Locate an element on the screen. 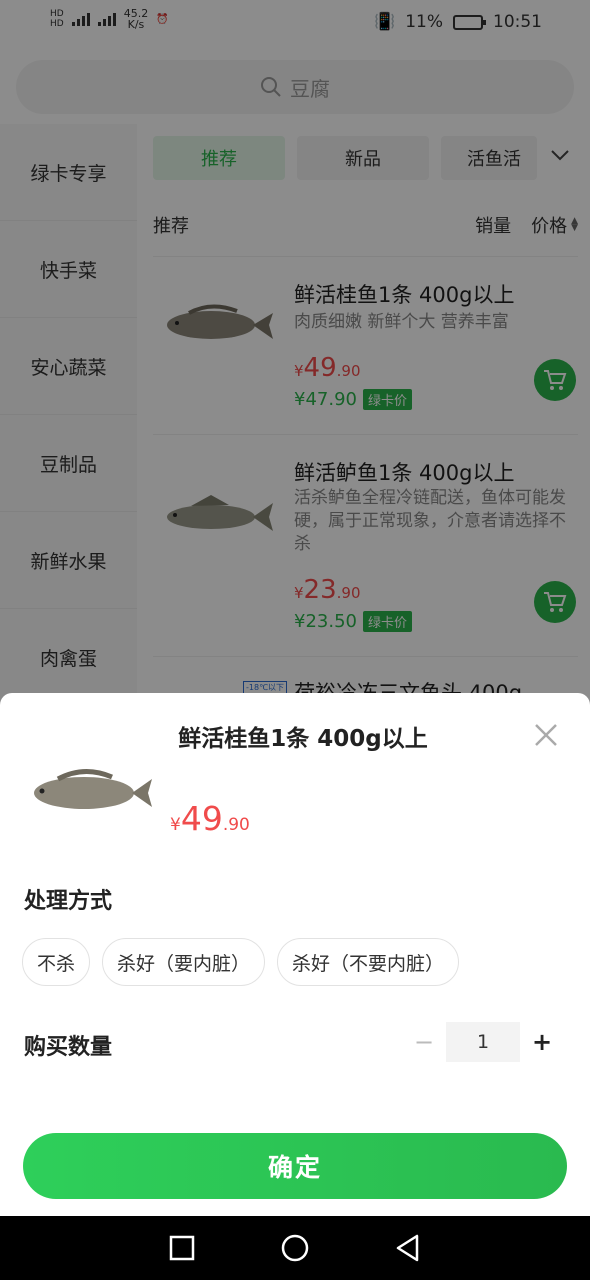  back-icon is located at coordinates (408, 1248).